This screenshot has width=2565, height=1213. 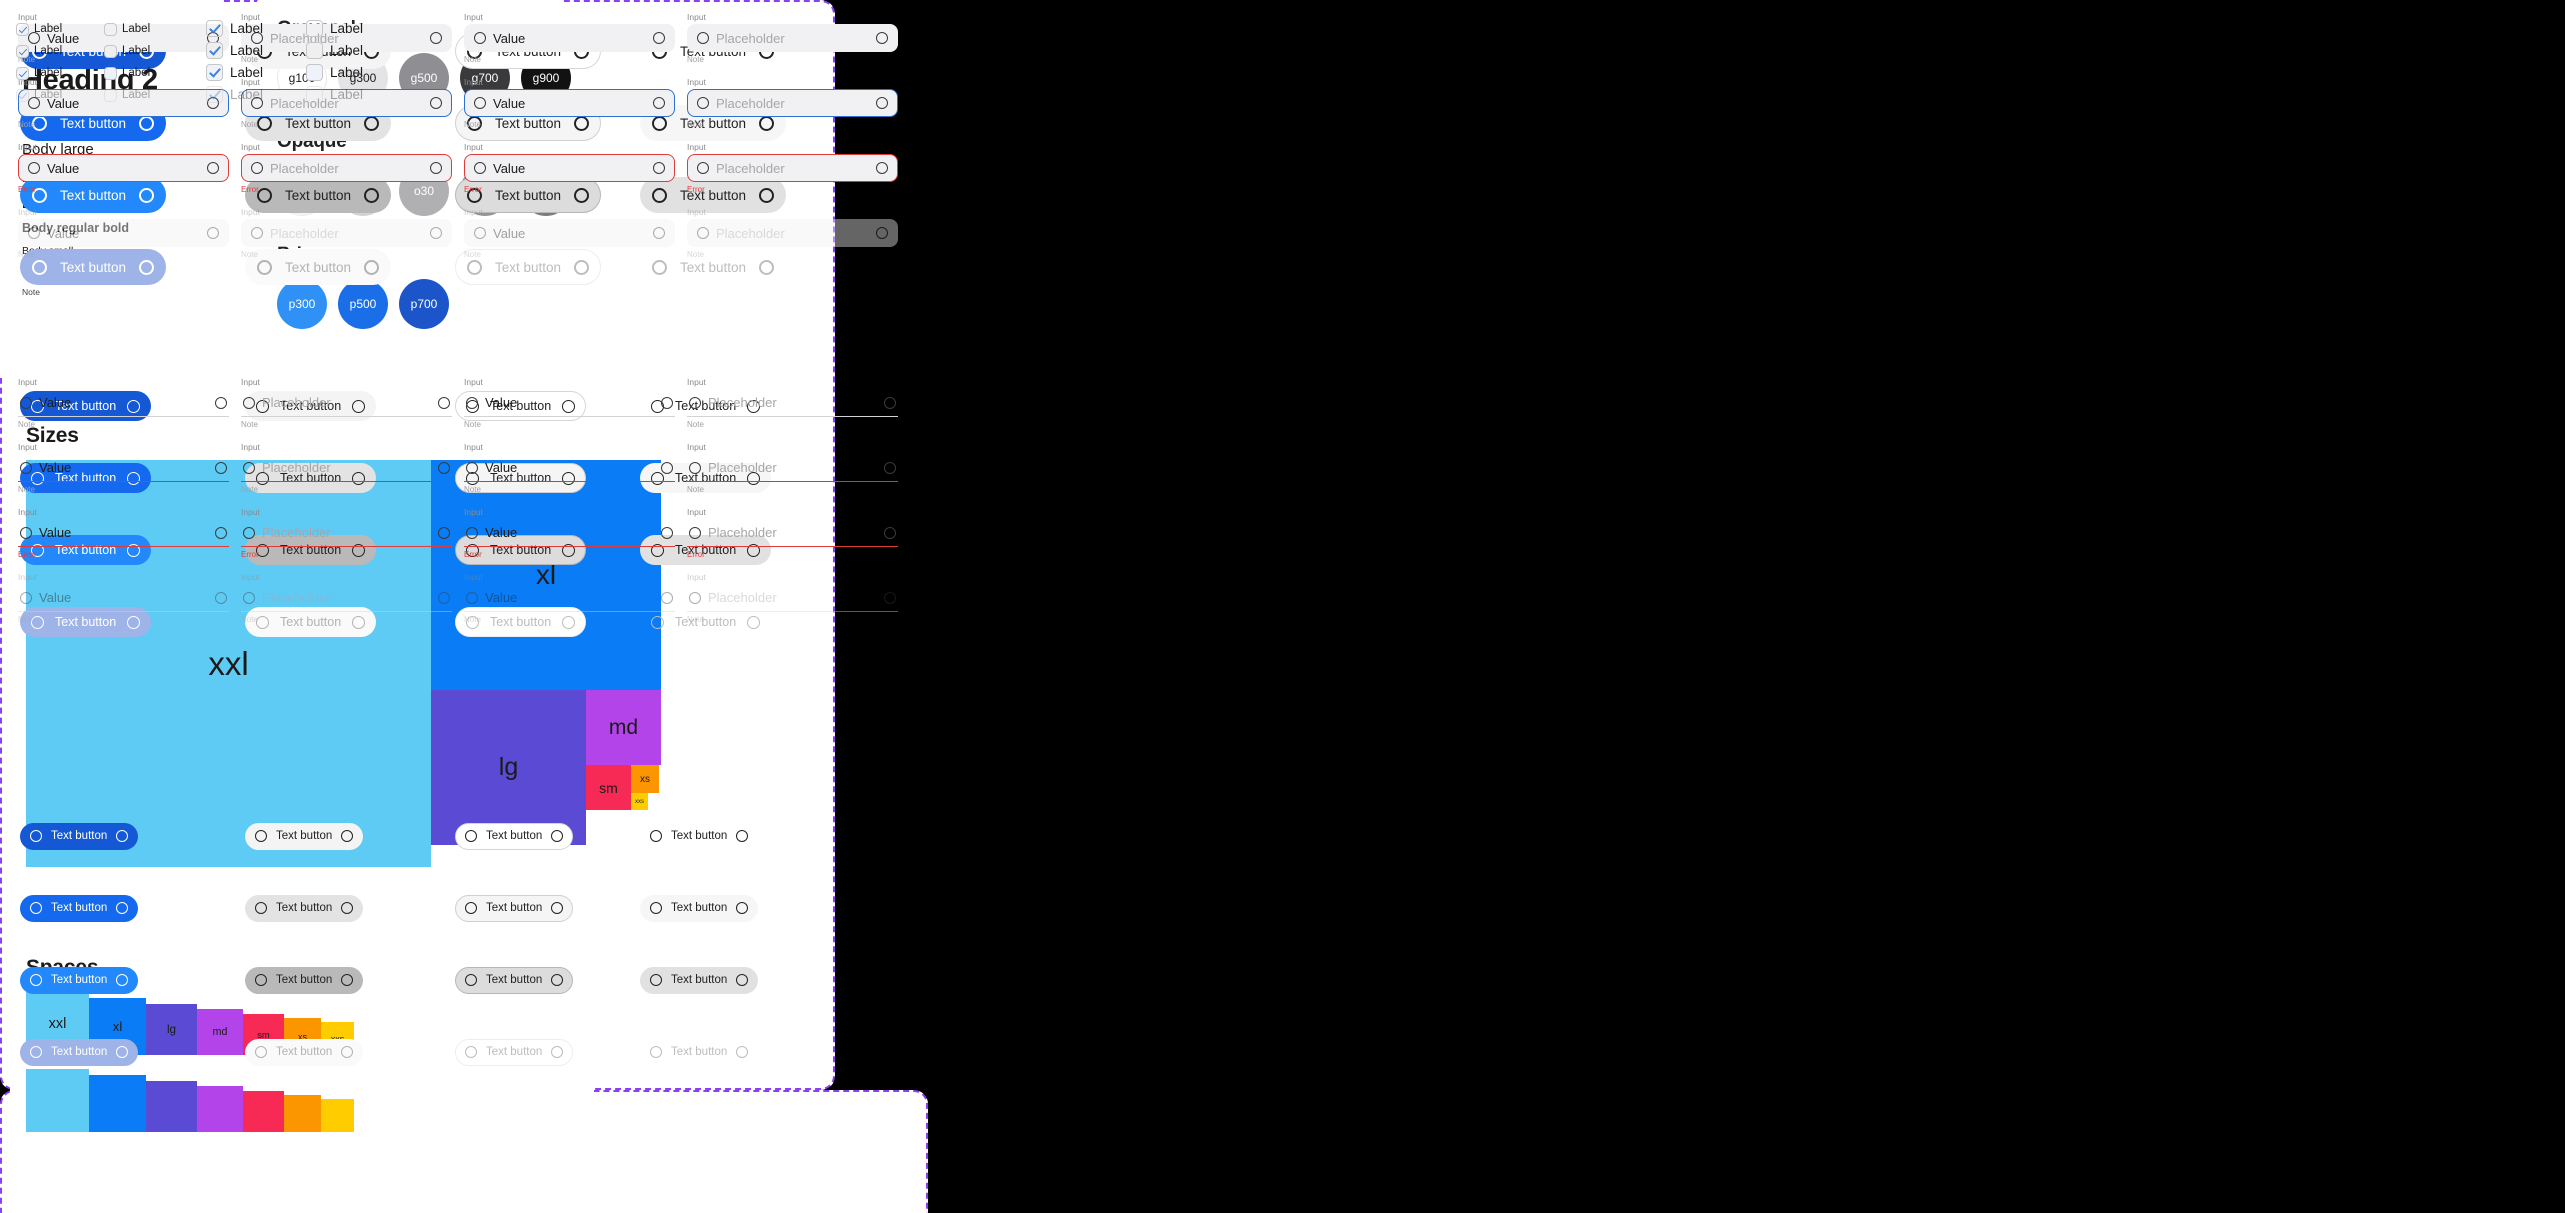 I want to click on text-button-secondary-default: Text button, so click(x=304, y=836).